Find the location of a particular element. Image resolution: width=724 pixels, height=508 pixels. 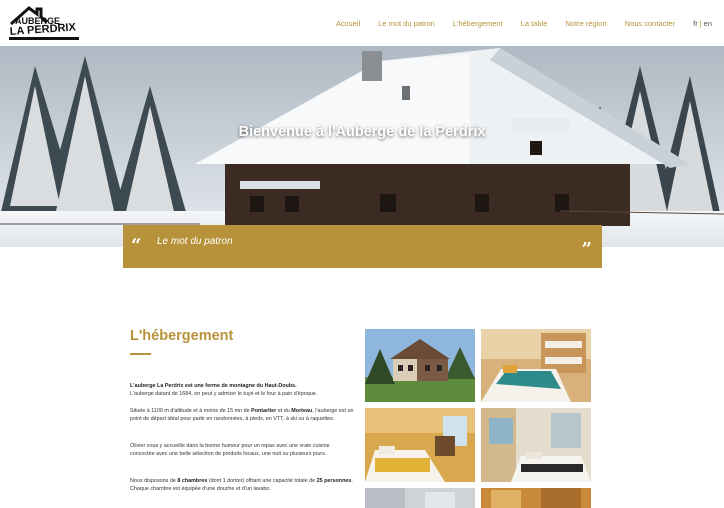

rooms-text-d: . is located at coordinates (352, 481).